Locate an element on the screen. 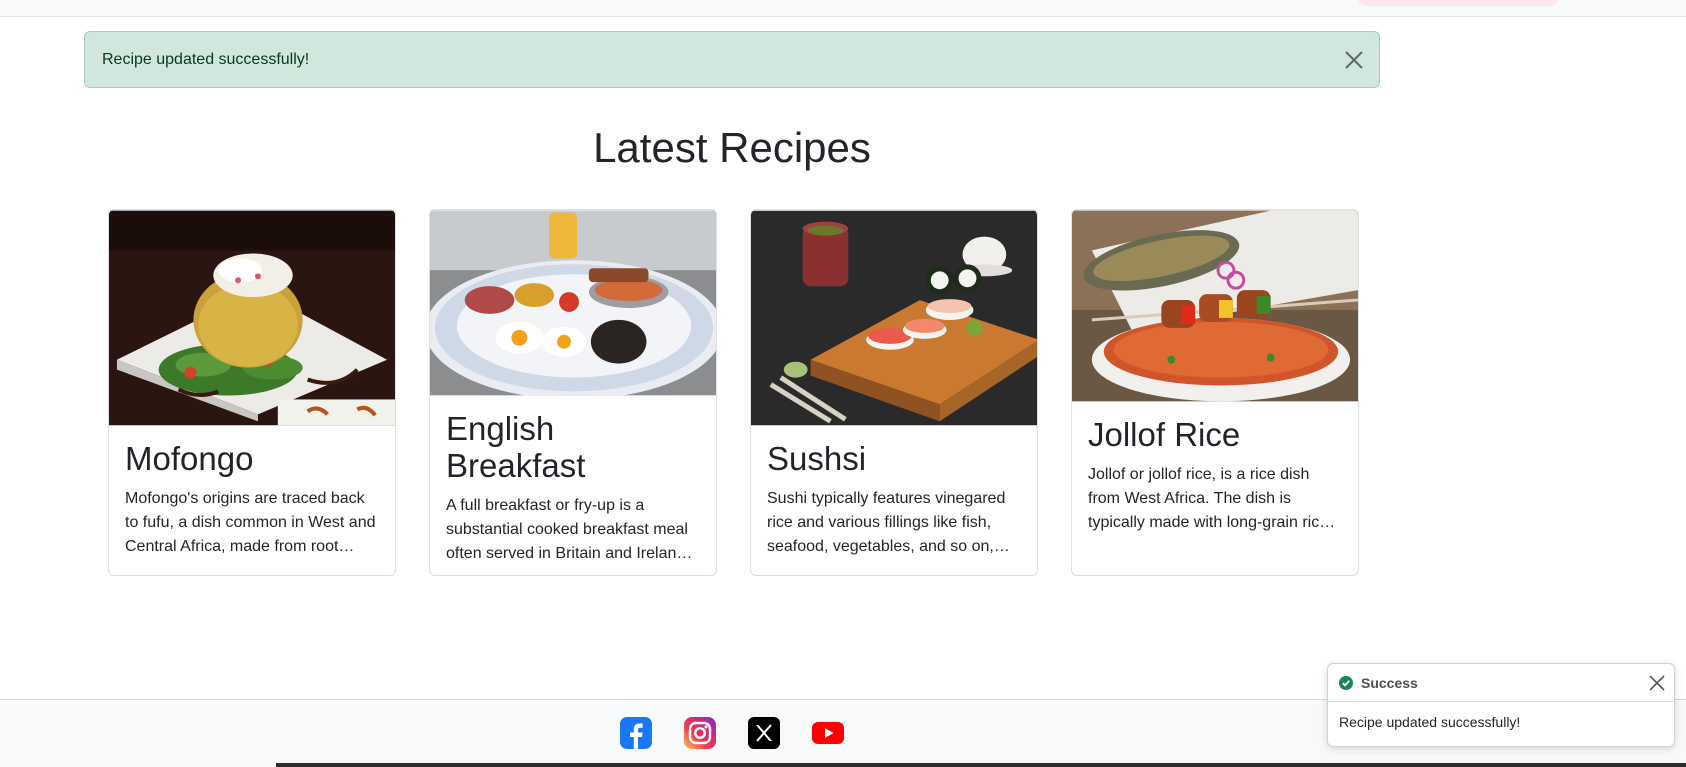  toast-header: Success is located at coordinates (1501, 683).